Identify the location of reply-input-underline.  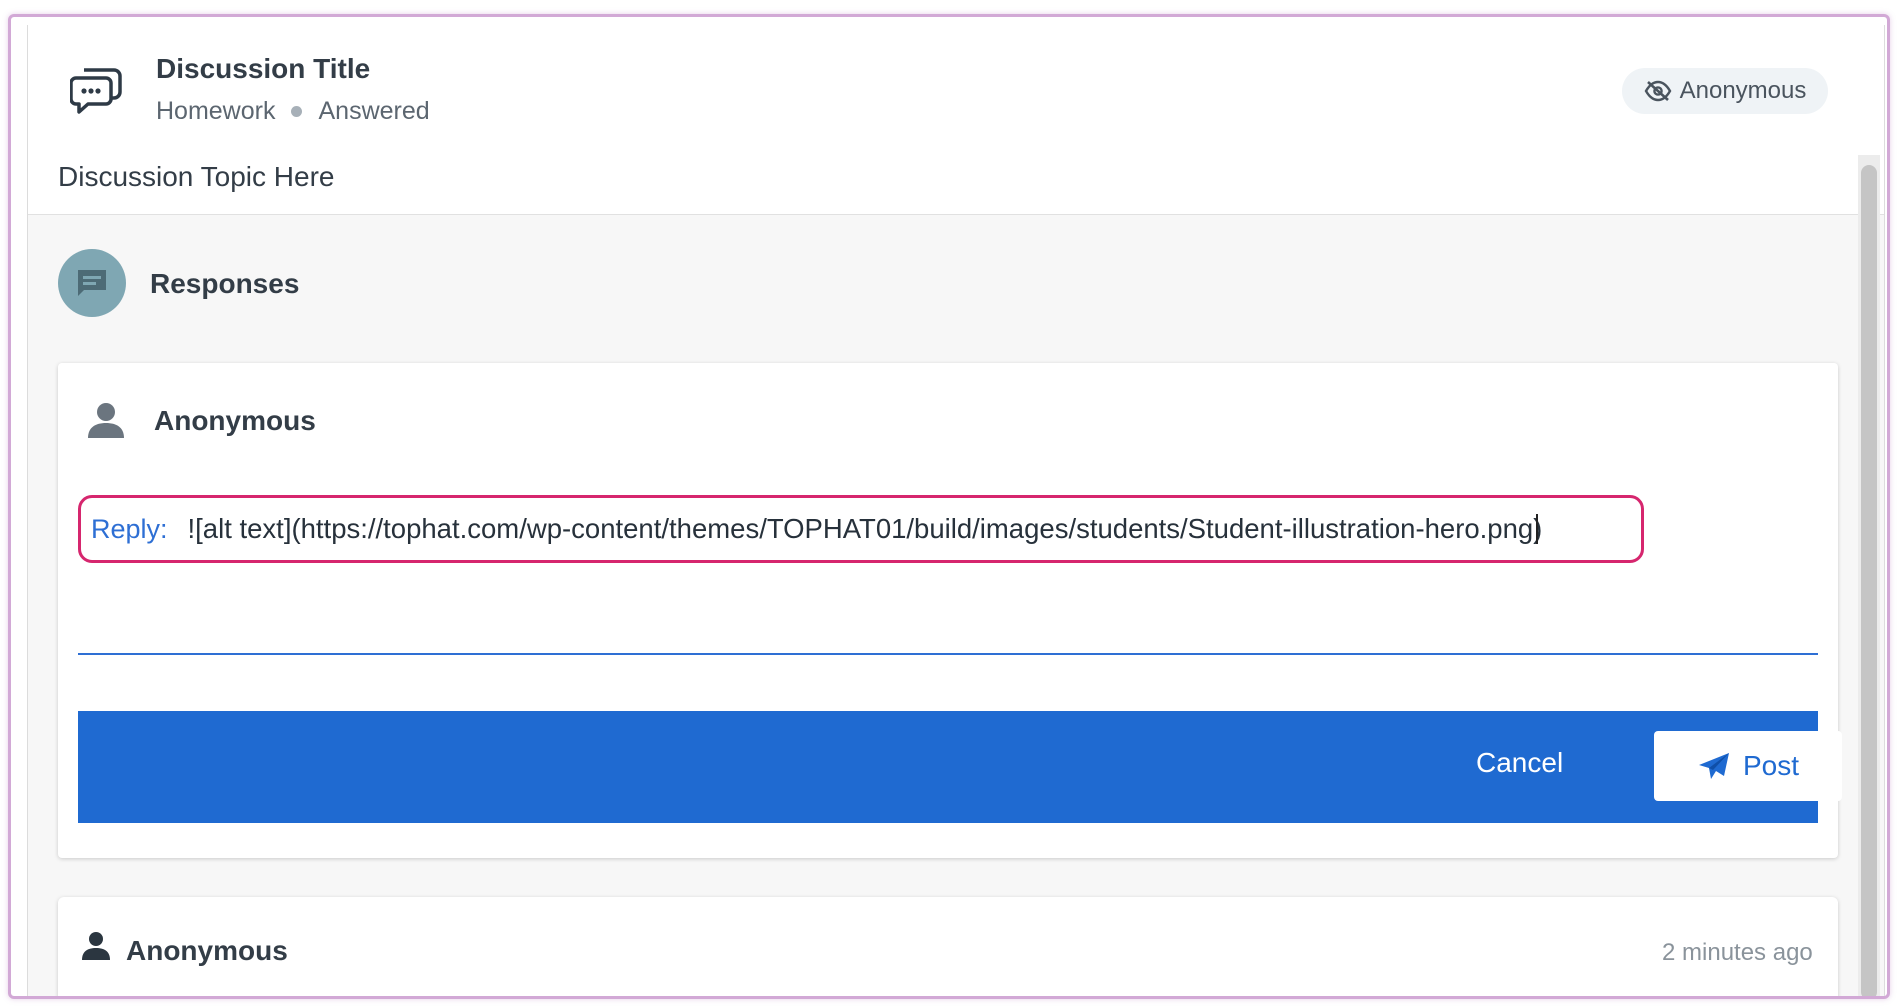
(948, 654).